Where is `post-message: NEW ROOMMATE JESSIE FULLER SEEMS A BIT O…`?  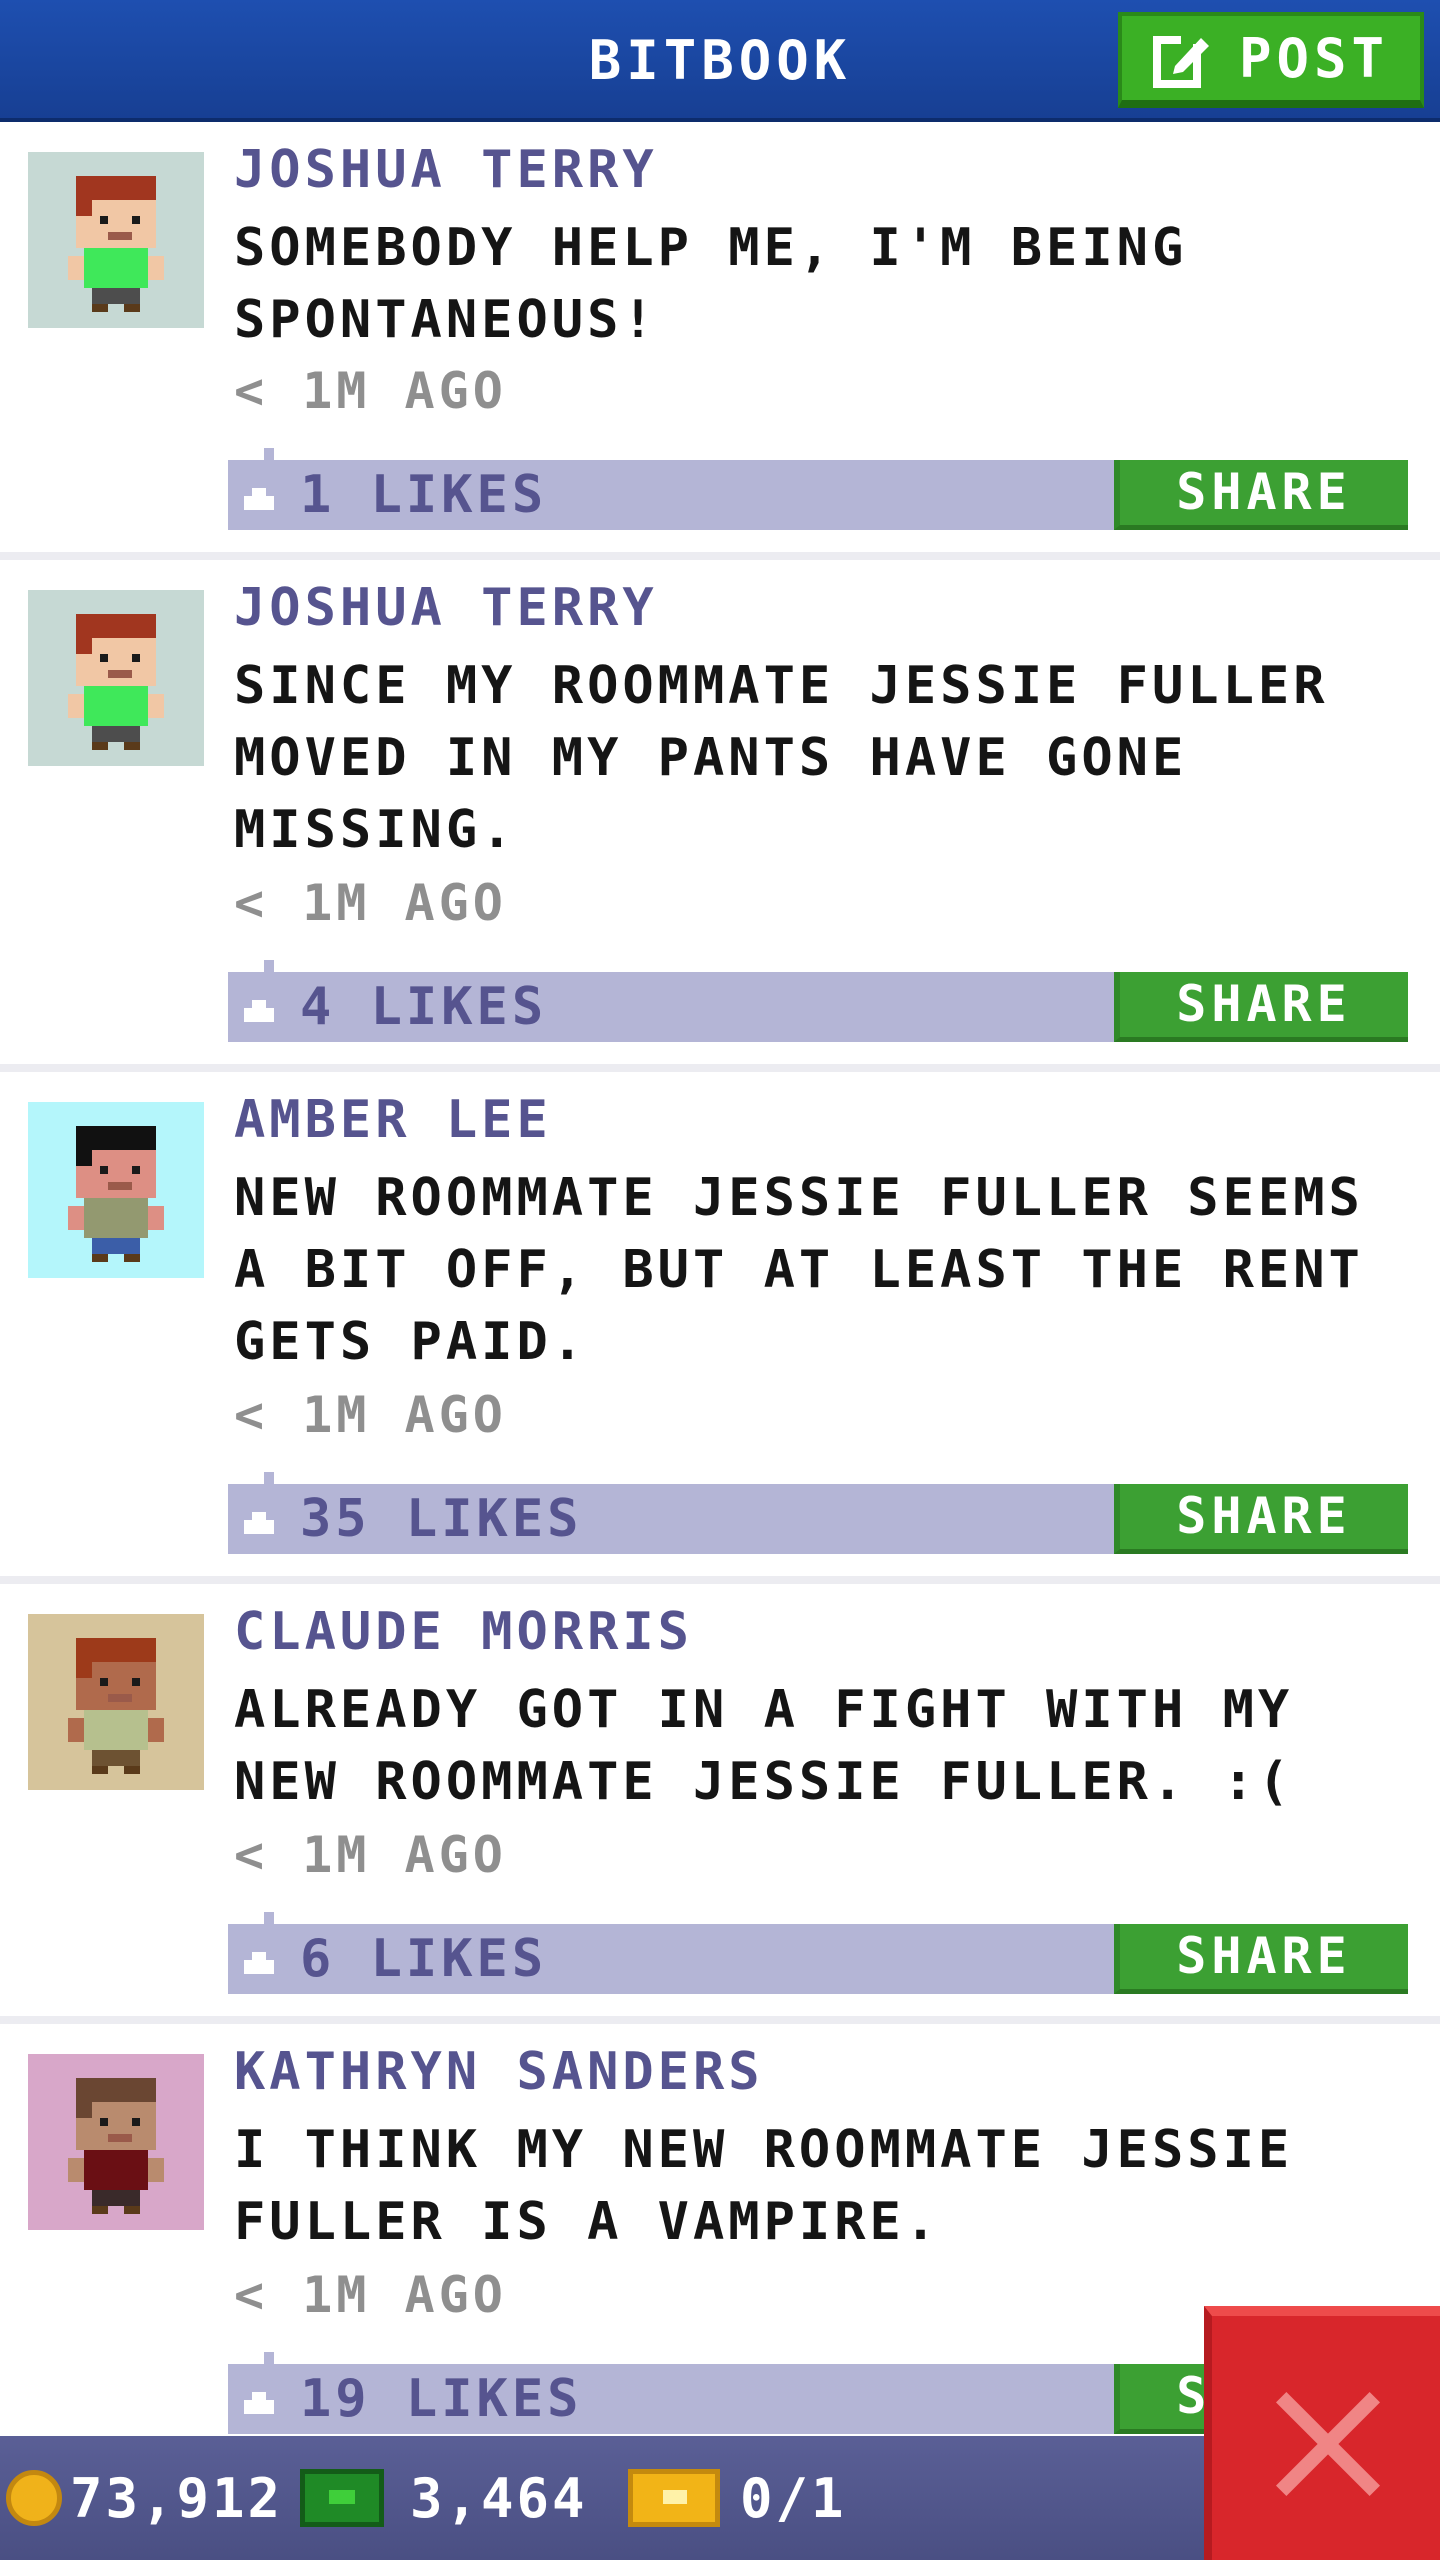
post-message: NEW ROOMMATE JESSIE FULLER SEEMS A BIT O… is located at coordinates (799, 1270).